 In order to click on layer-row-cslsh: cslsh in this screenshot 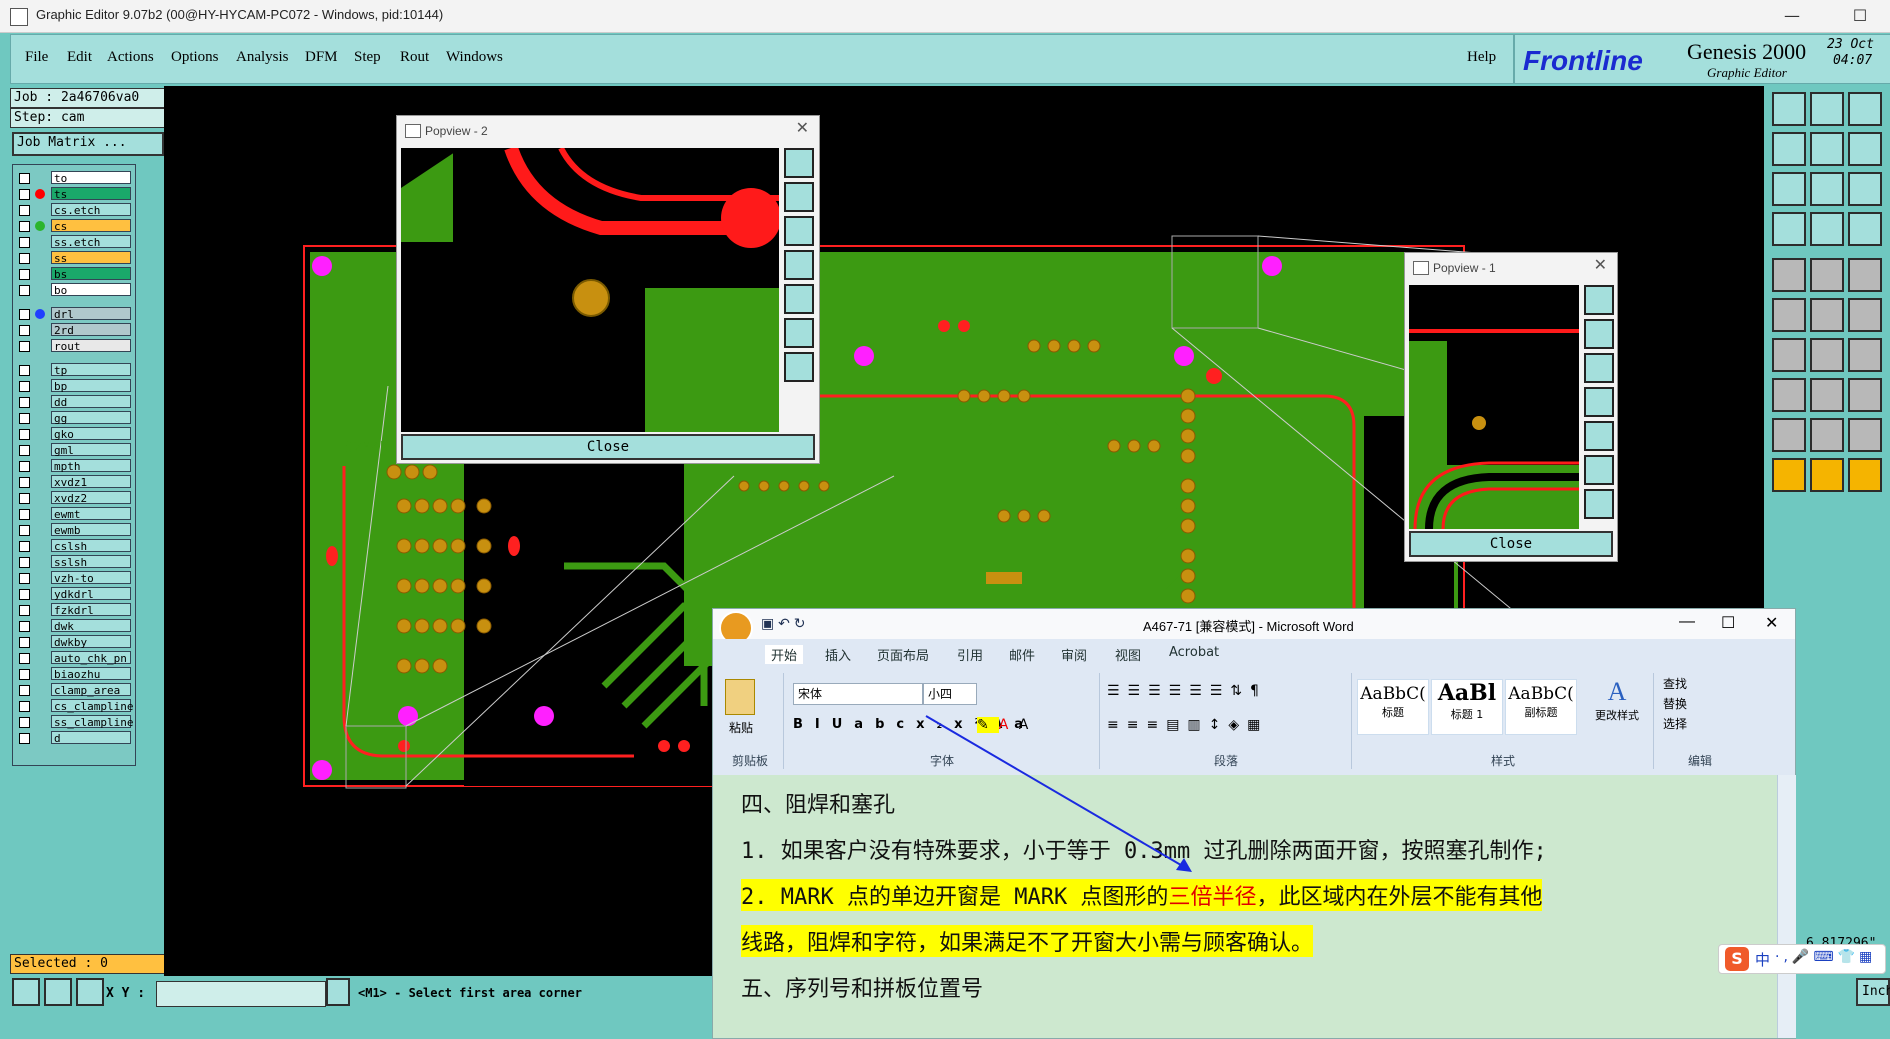, I will do `click(74, 546)`.